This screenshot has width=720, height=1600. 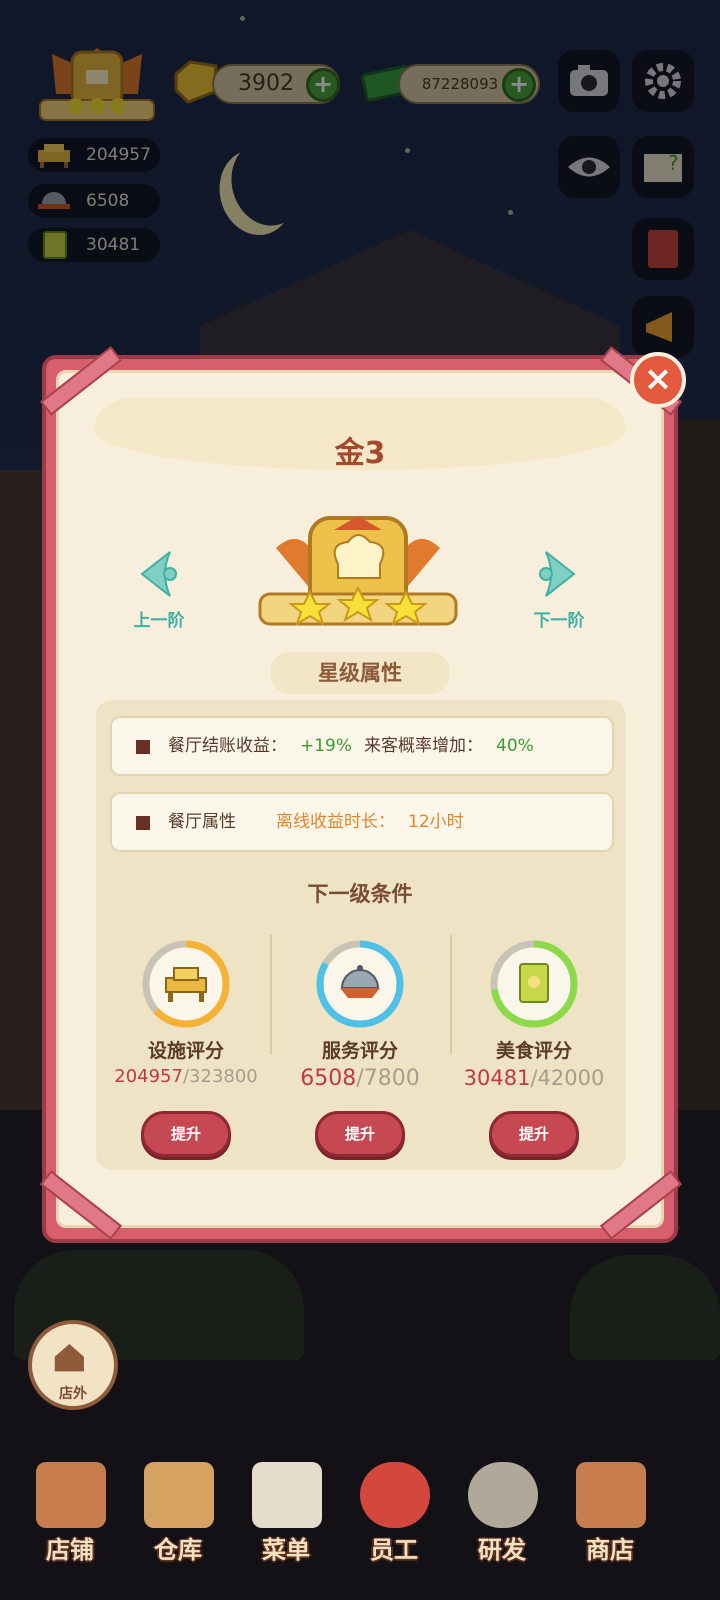 I want to click on service-icon, so click(x=360, y=981).